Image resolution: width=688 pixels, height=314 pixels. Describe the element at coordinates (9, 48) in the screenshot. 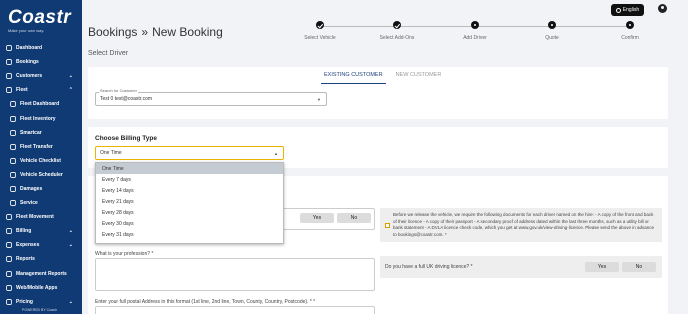

I see `dashboard-icon` at that location.